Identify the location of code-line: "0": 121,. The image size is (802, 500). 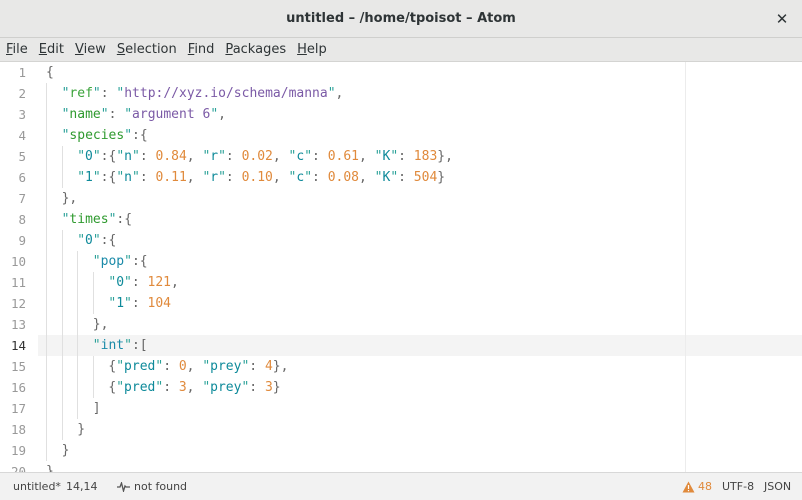
(143, 282).